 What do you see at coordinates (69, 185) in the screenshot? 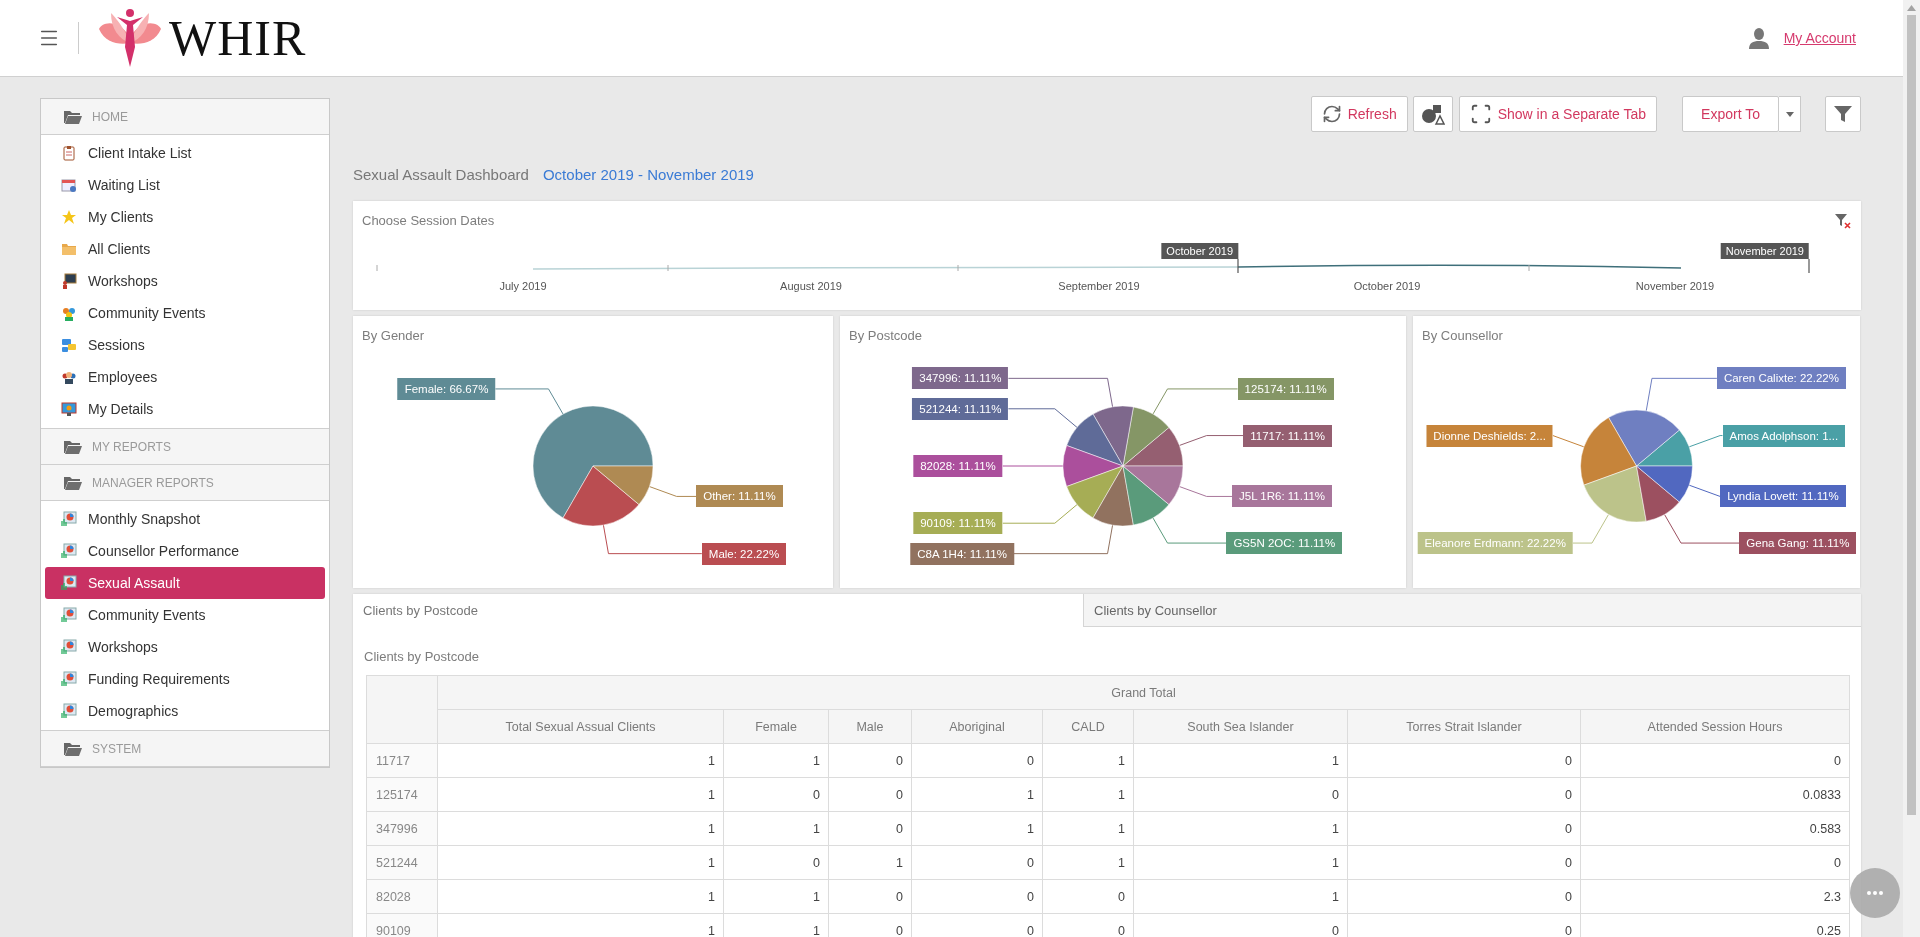
I see `calendar-icon` at bounding box center [69, 185].